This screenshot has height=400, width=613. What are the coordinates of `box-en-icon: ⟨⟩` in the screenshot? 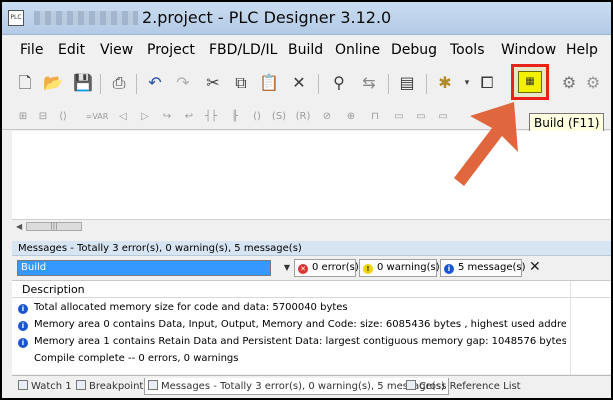 It's located at (63, 117).